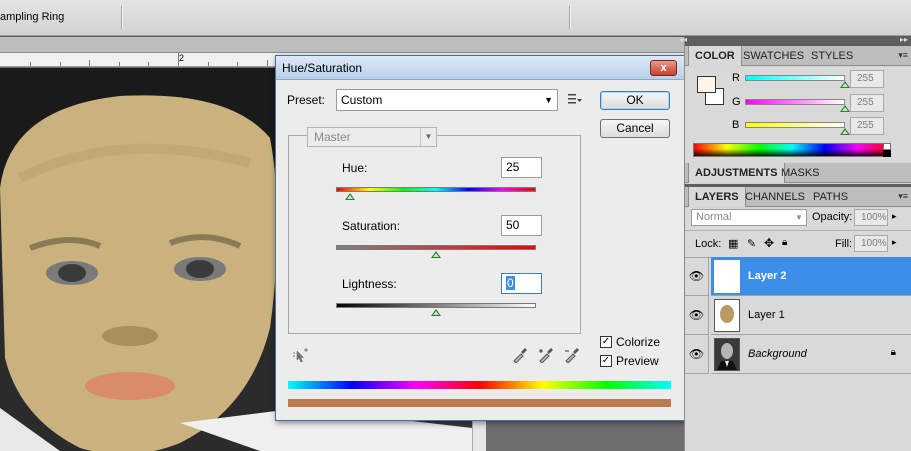 The image size is (911, 451). What do you see at coordinates (894, 216) in the screenshot?
I see `opacity-arrow-icon: ▸` at bounding box center [894, 216].